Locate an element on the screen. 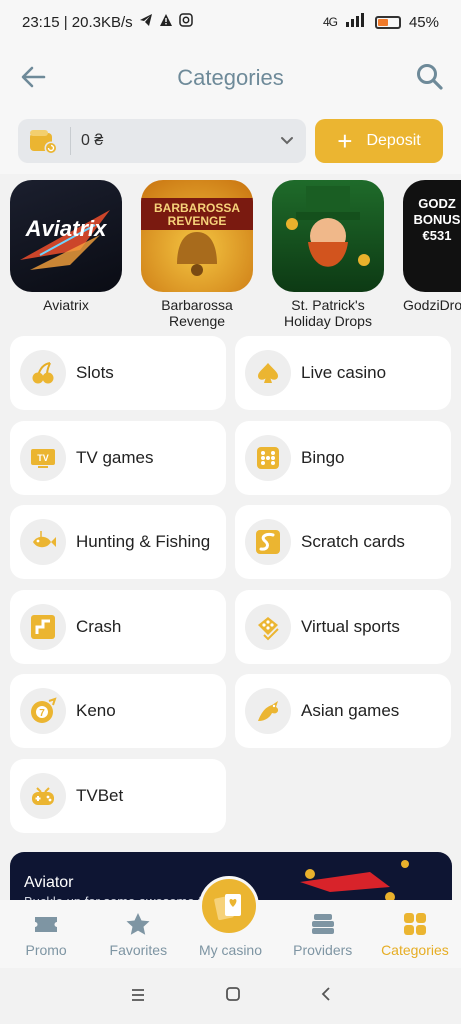 The image size is (461, 1024). deposit-label: Deposit is located at coordinates (393, 140).